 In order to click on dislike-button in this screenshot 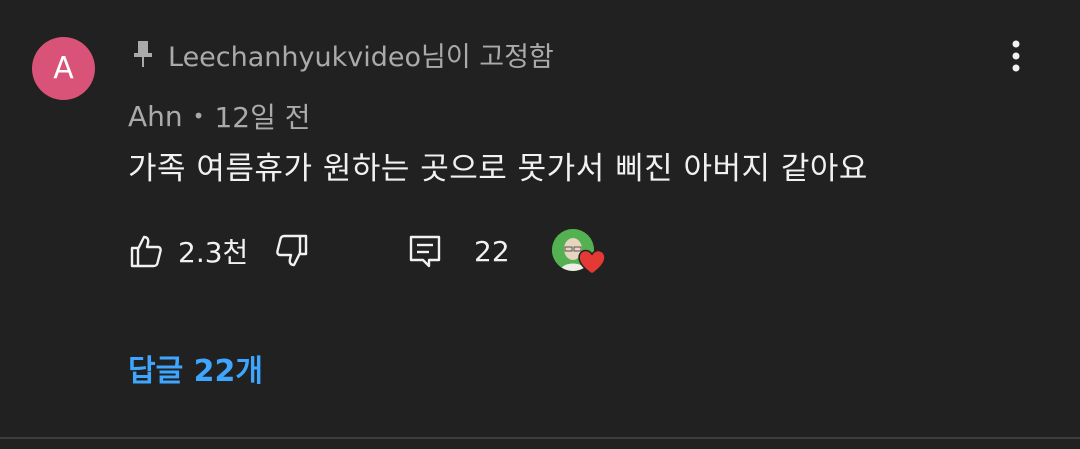, I will do `click(292, 251)`.